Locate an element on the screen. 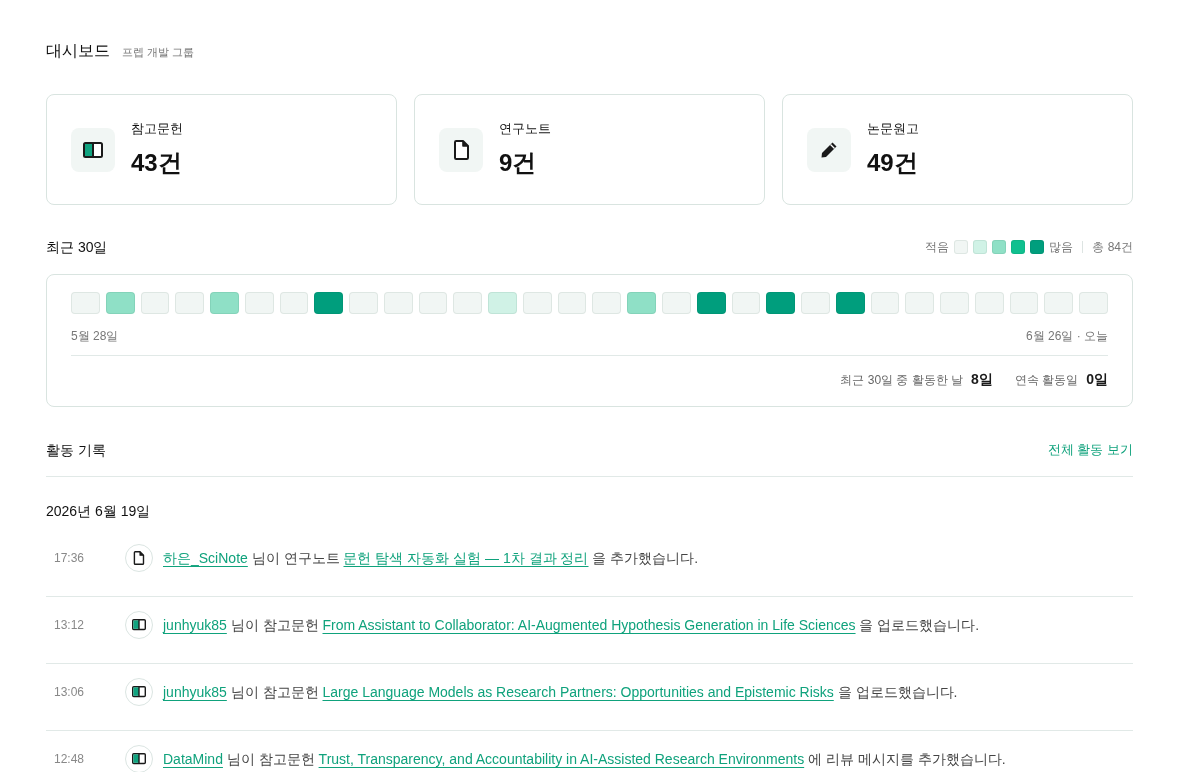 The height and width of the screenshot is (772, 1179). date-label: 6월 26일 · 오늘 is located at coordinates (1066, 336).